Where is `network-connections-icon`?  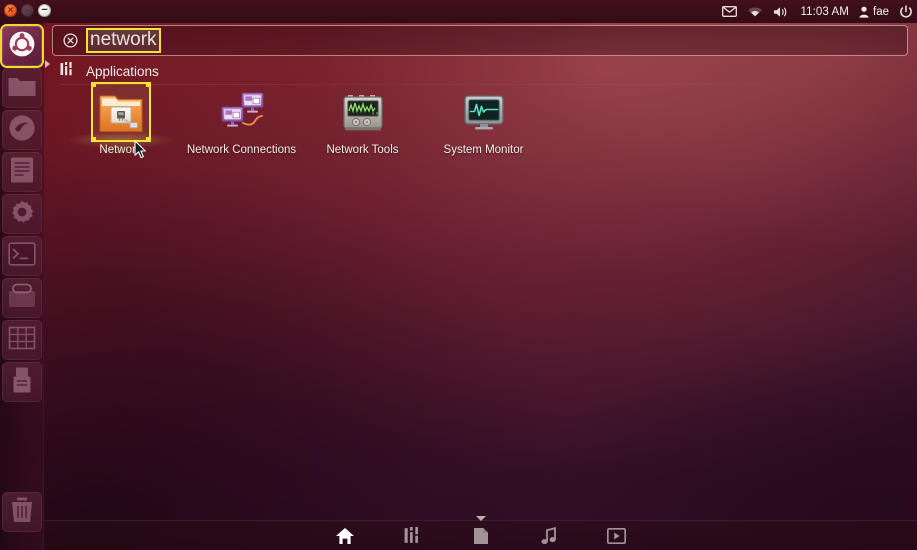 network-connections-icon is located at coordinates (242, 112).